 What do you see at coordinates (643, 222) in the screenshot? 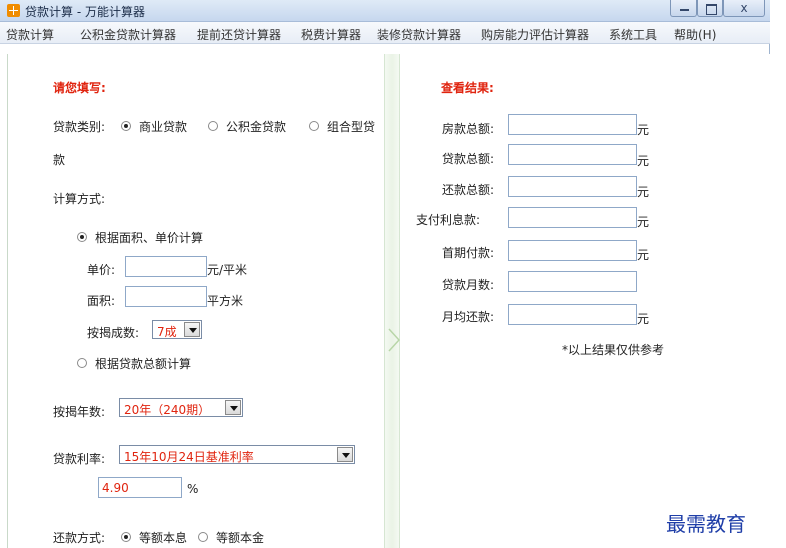
I see `interest-paid-unit: 元` at bounding box center [643, 222].